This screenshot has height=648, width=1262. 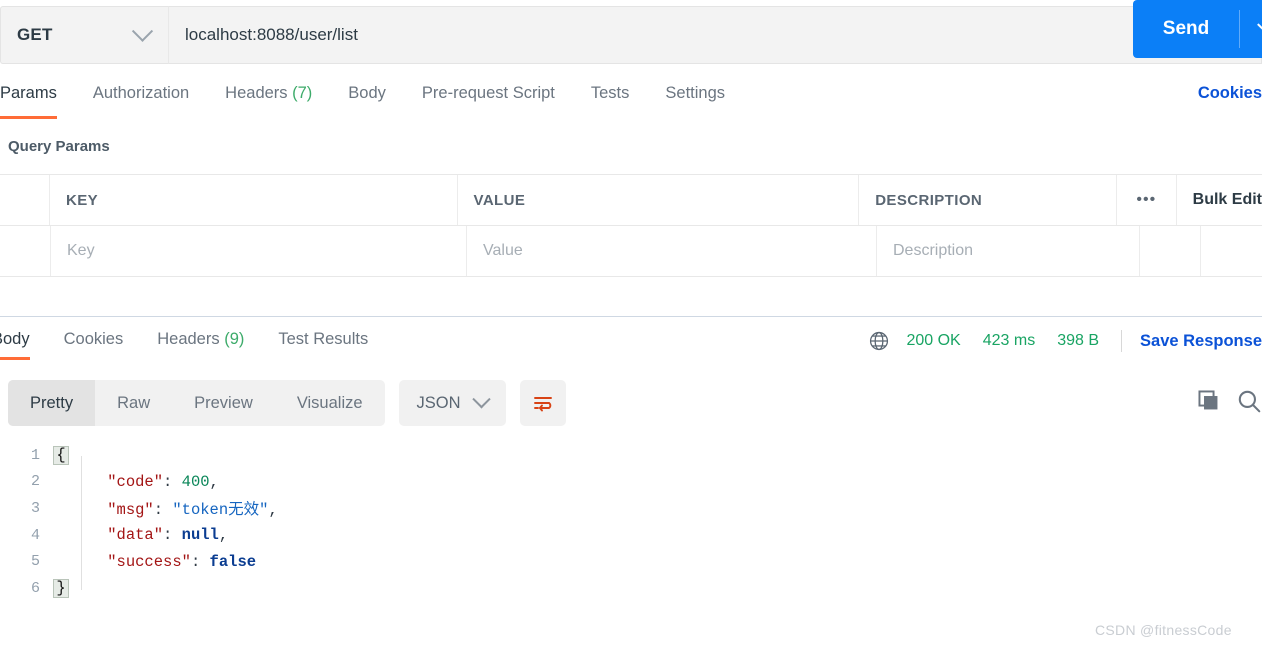 What do you see at coordinates (933, 341) in the screenshot?
I see `status-code: 200 OK` at bounding box center [933, 341].